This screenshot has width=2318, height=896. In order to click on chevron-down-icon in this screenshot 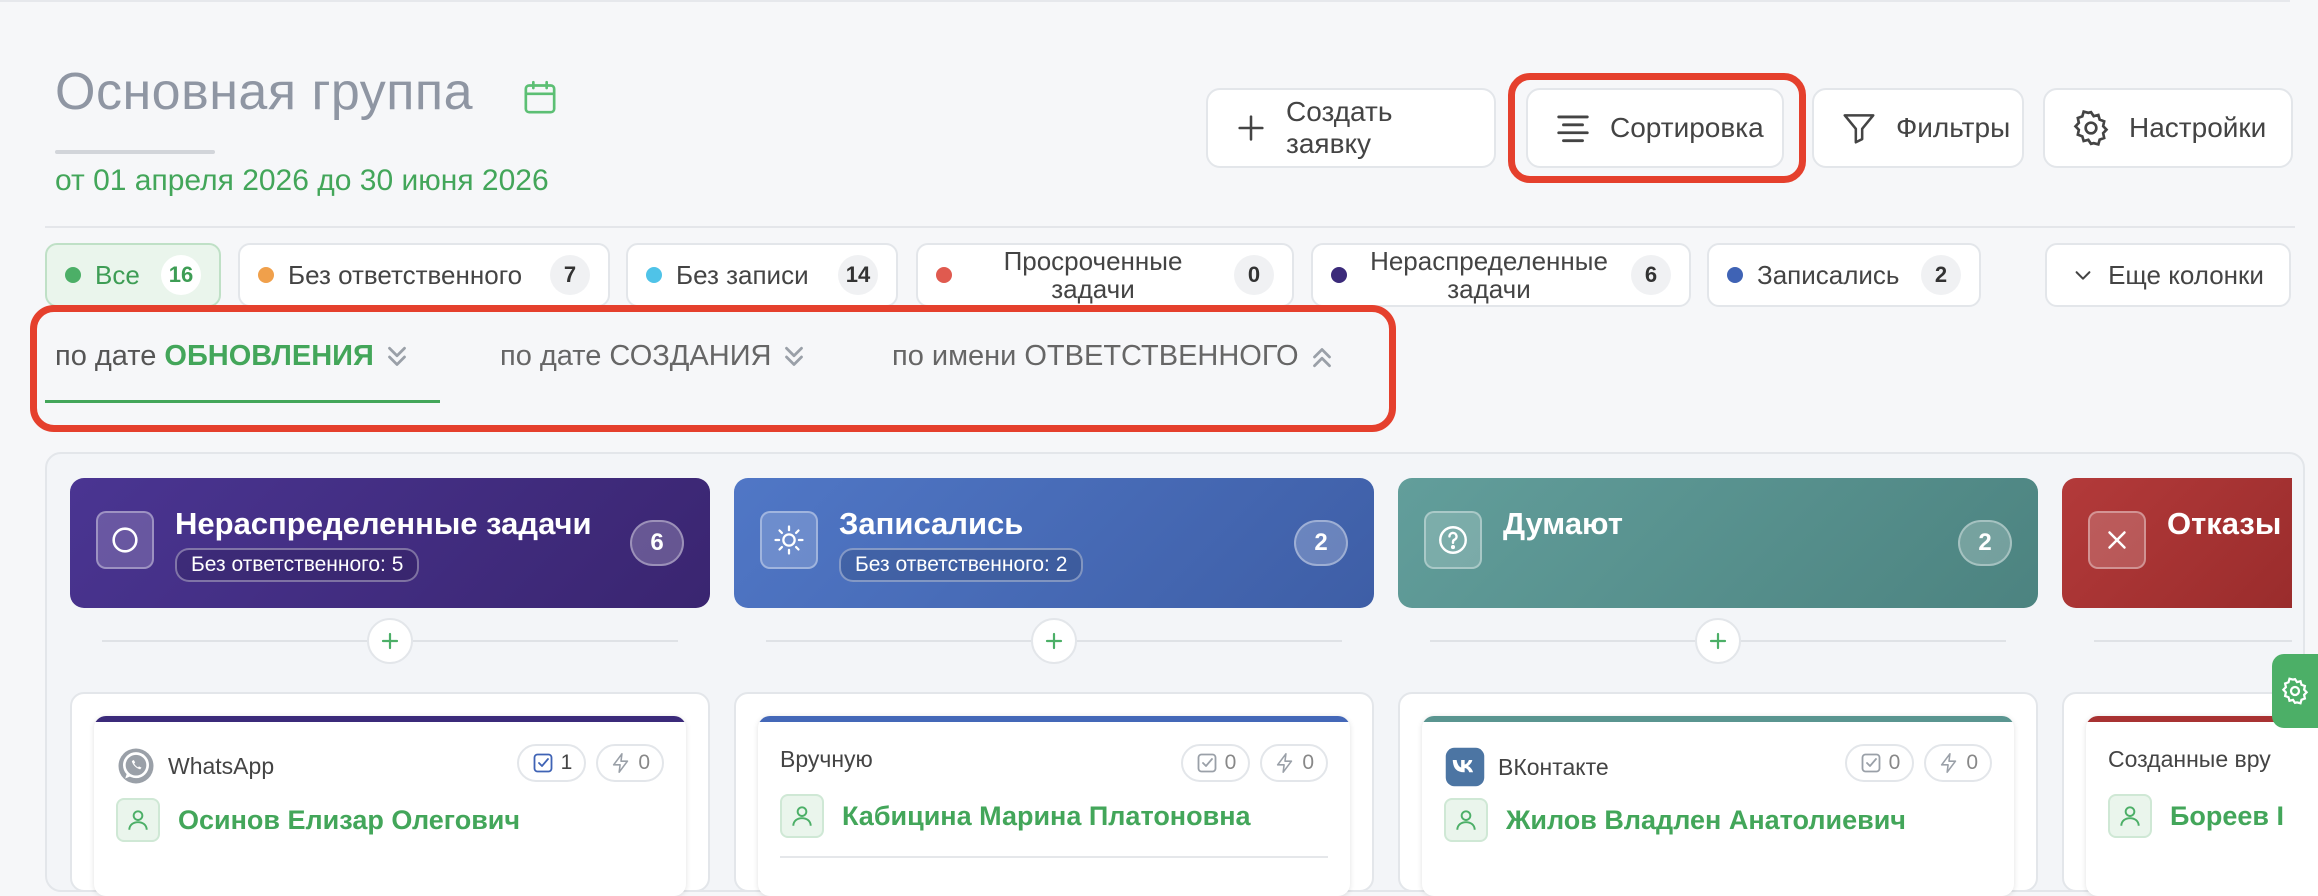, I will do `click(2083, 275)`.